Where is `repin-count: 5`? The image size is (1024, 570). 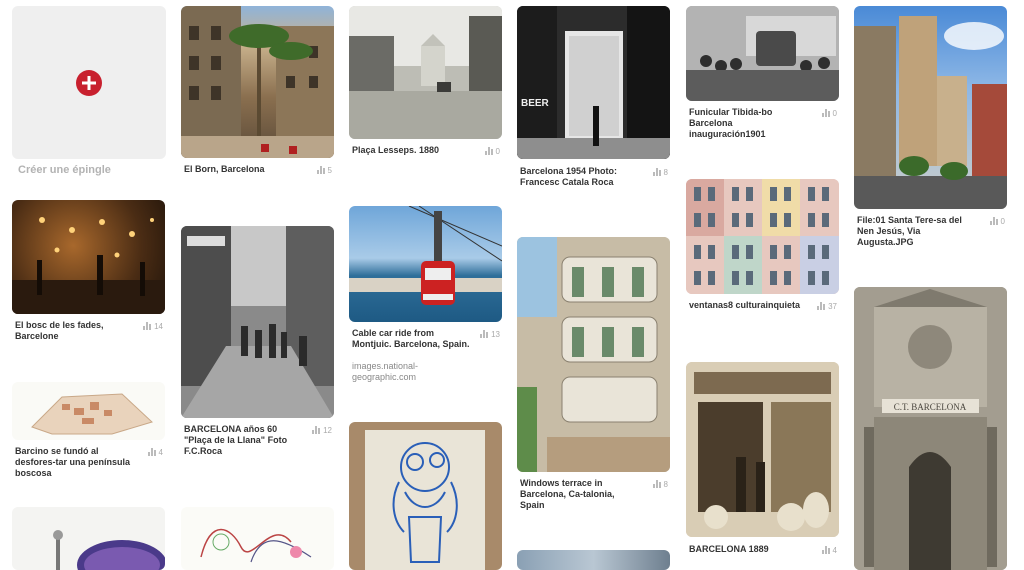
repin-count: 5 is located at coordinates (324, 170).